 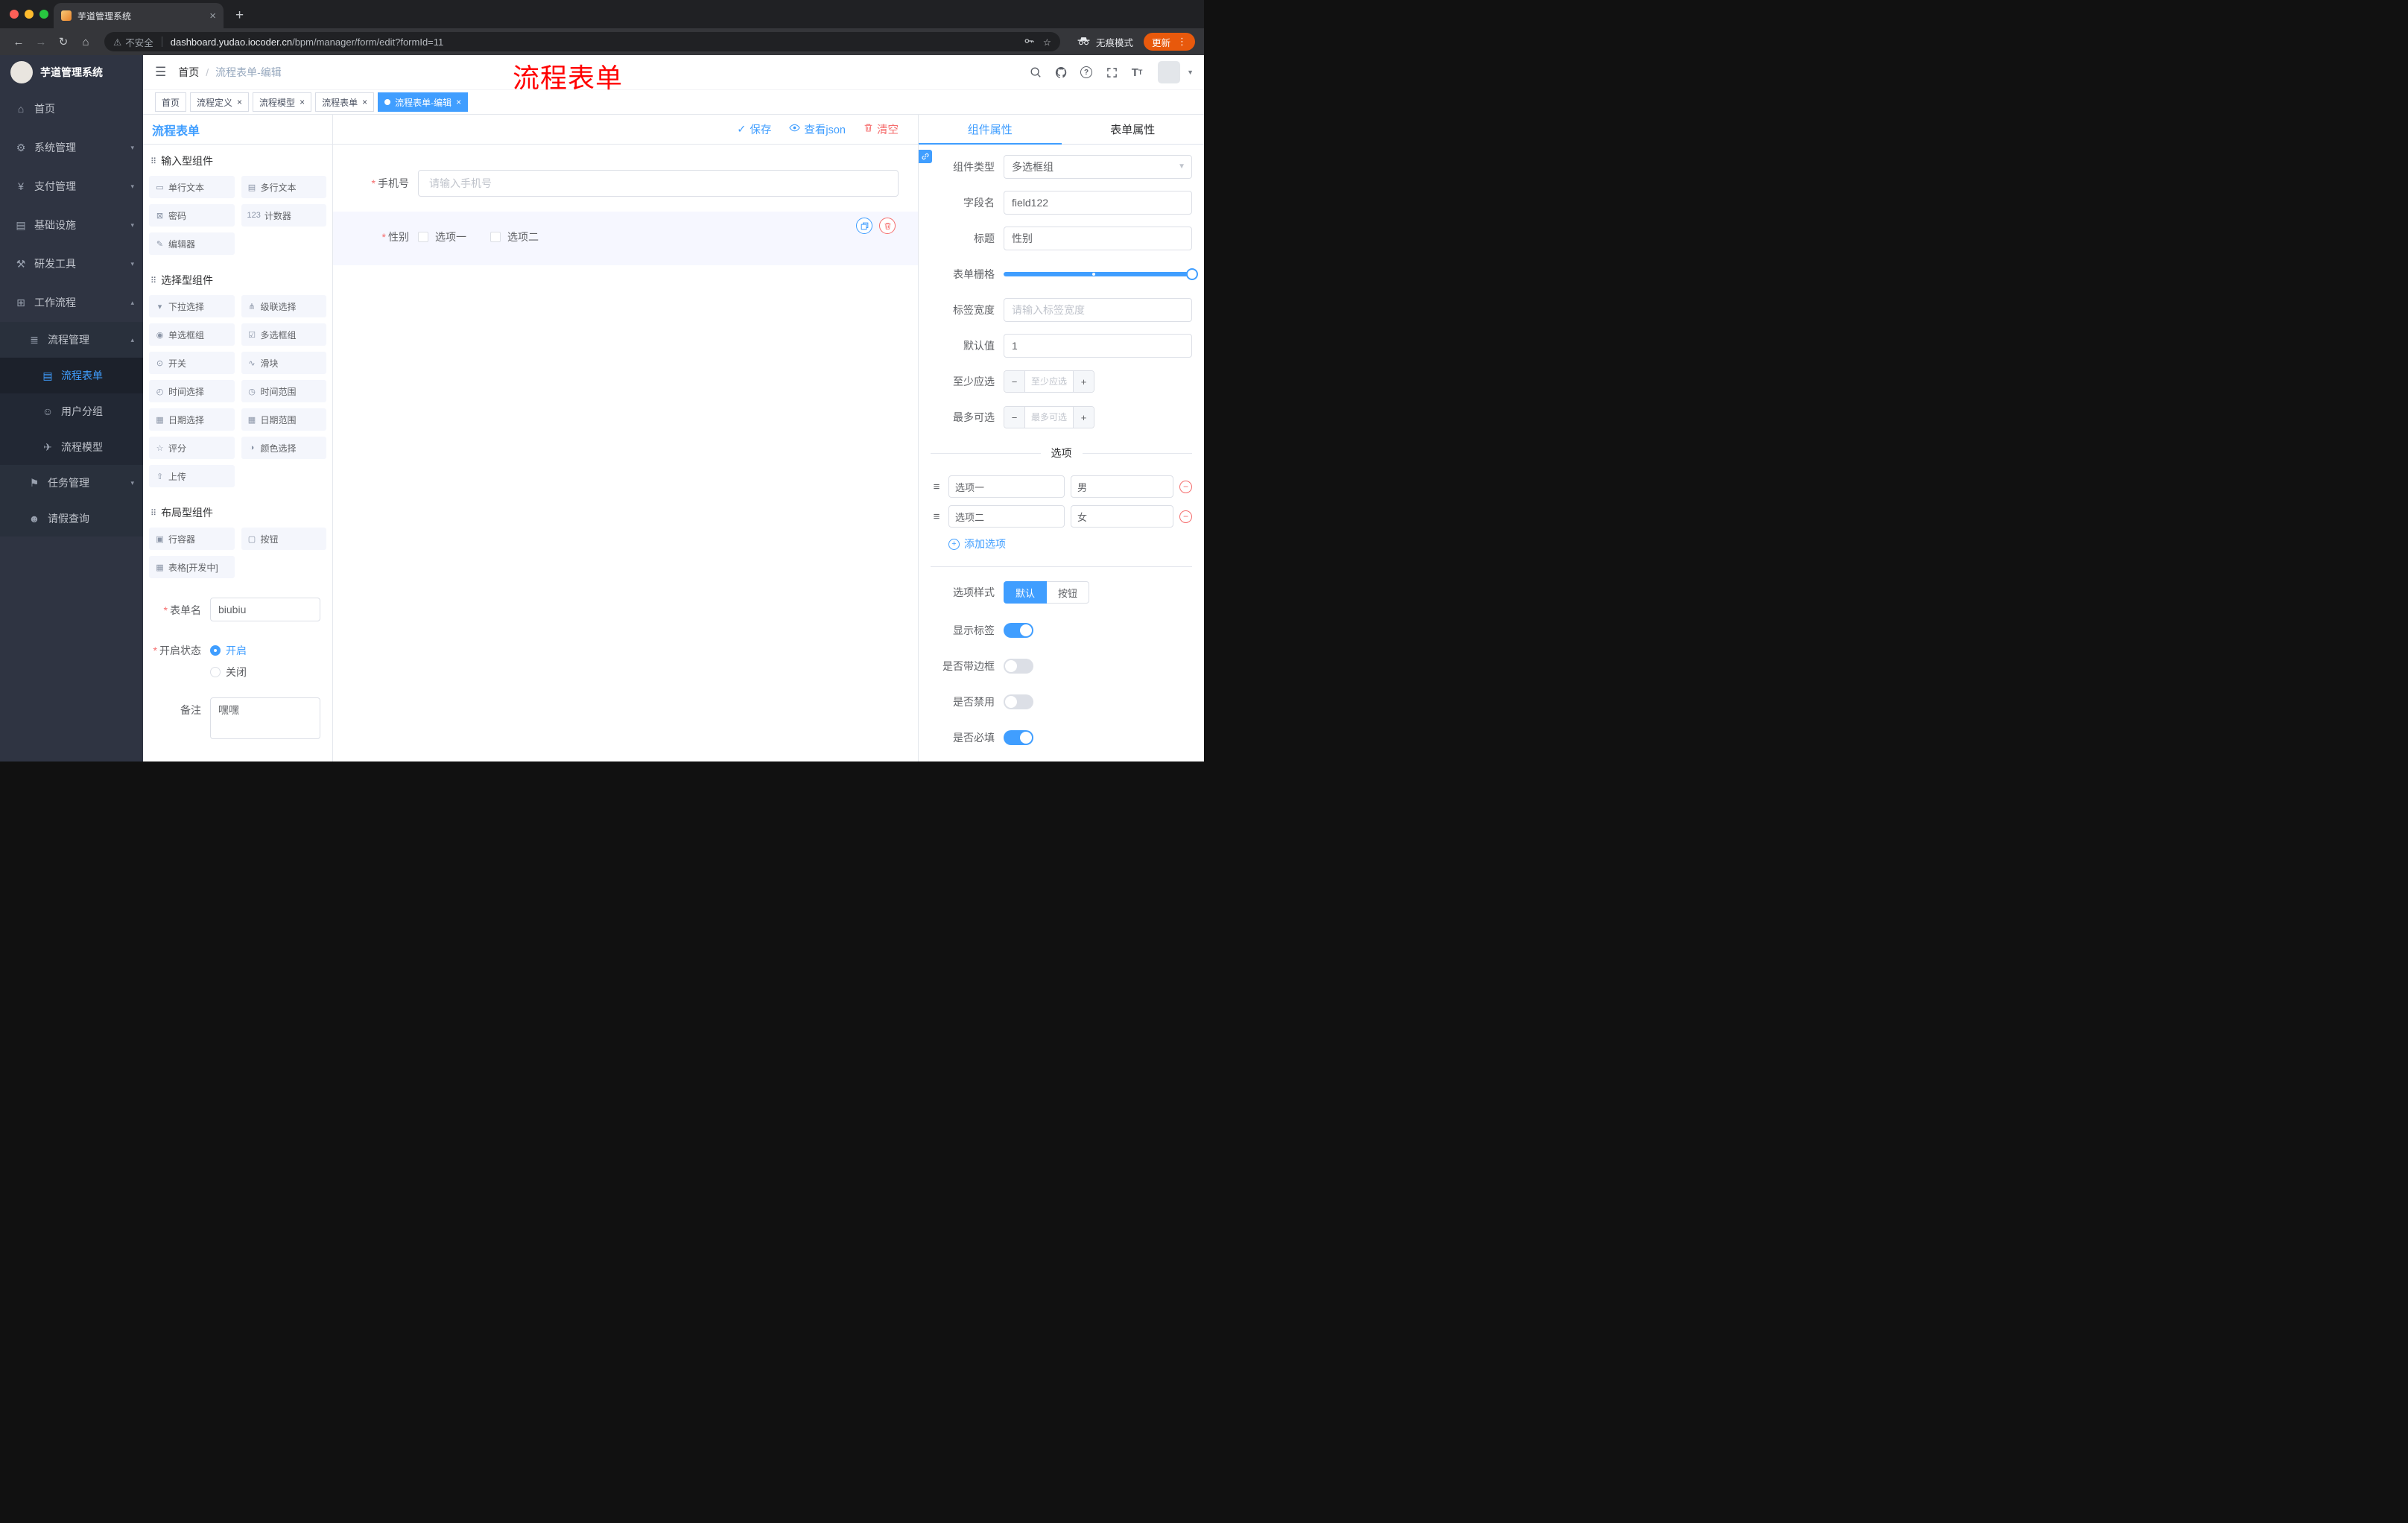 What do you see at coordinates (192, 243) in the screenshot?
I see `palette-item-editor: ✎ 编辑器` at bounding box center [192, 243].